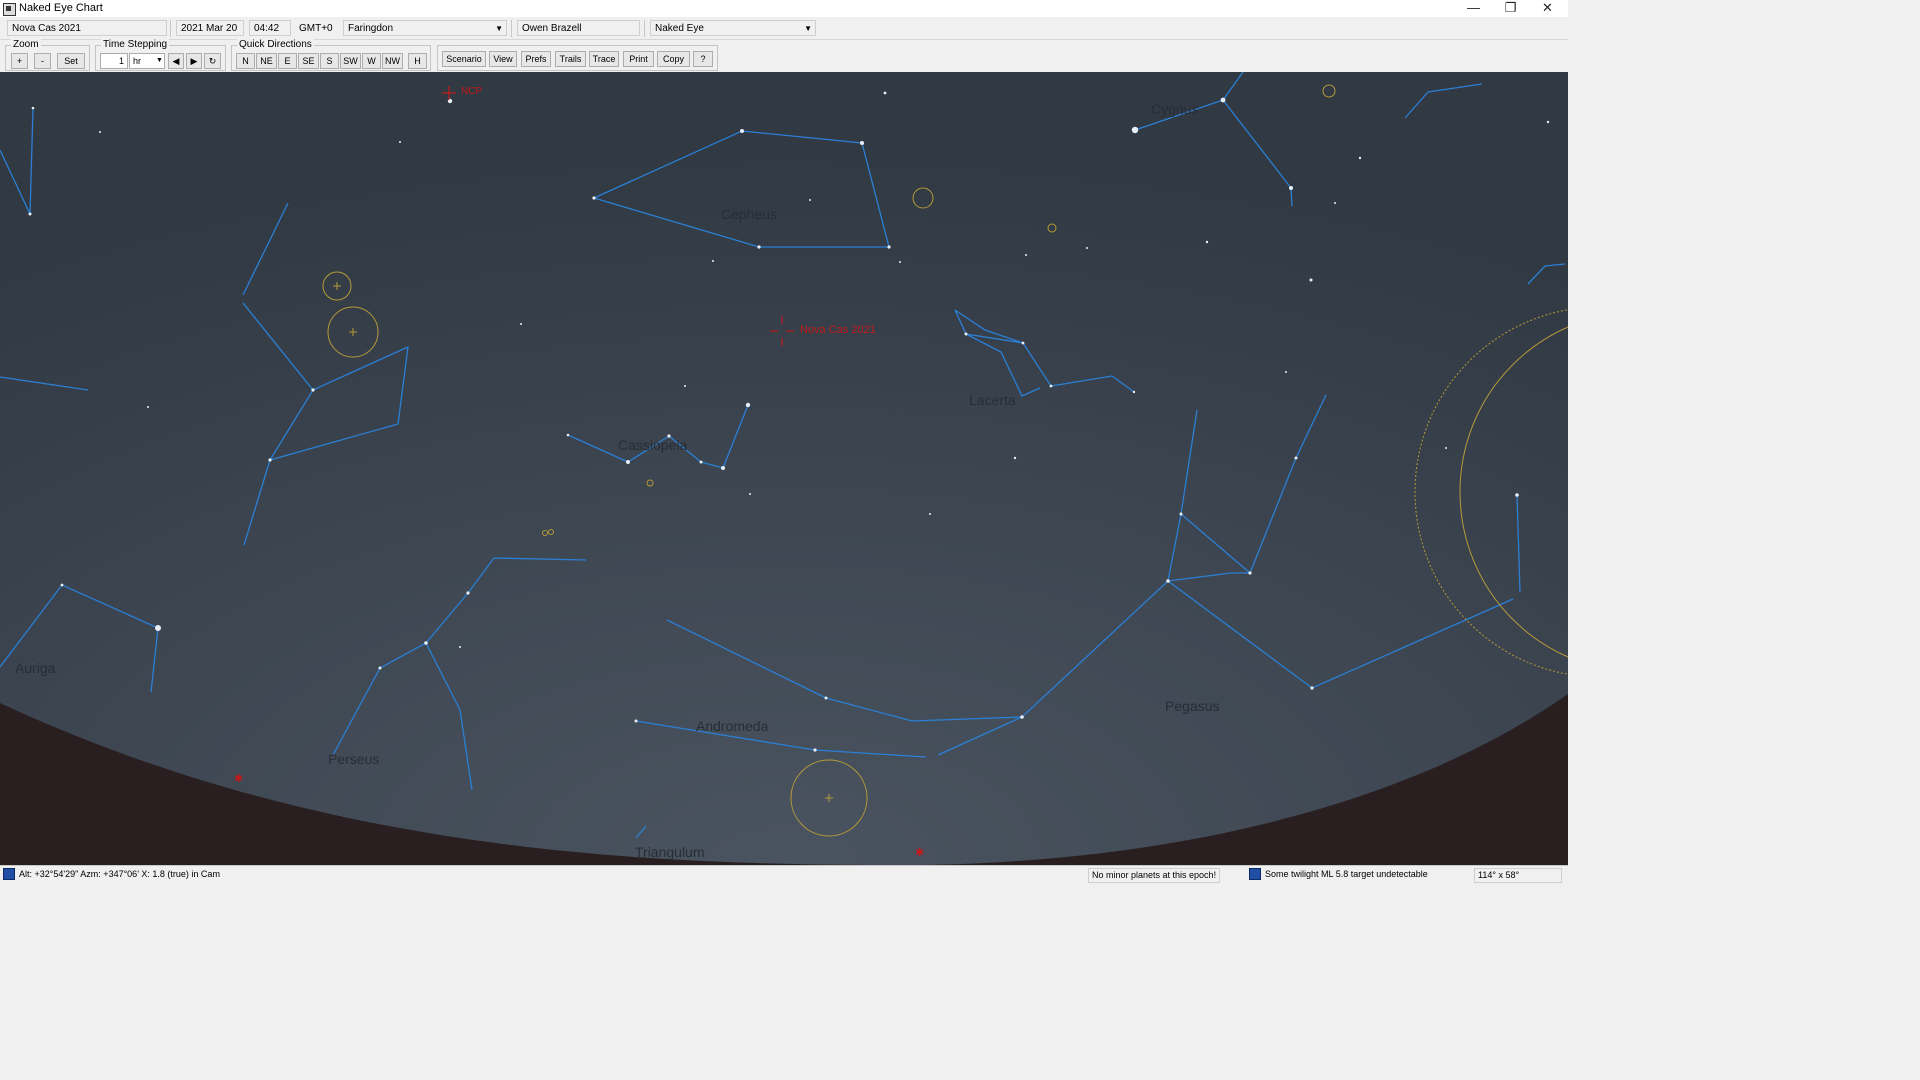 The image size is (1920, 1080). What do you see at coordinates (784, 8) in the screenshot?
I see `title-bar: Naked Eye Chart — ❐ ✕` at bounding box center [784, 8].